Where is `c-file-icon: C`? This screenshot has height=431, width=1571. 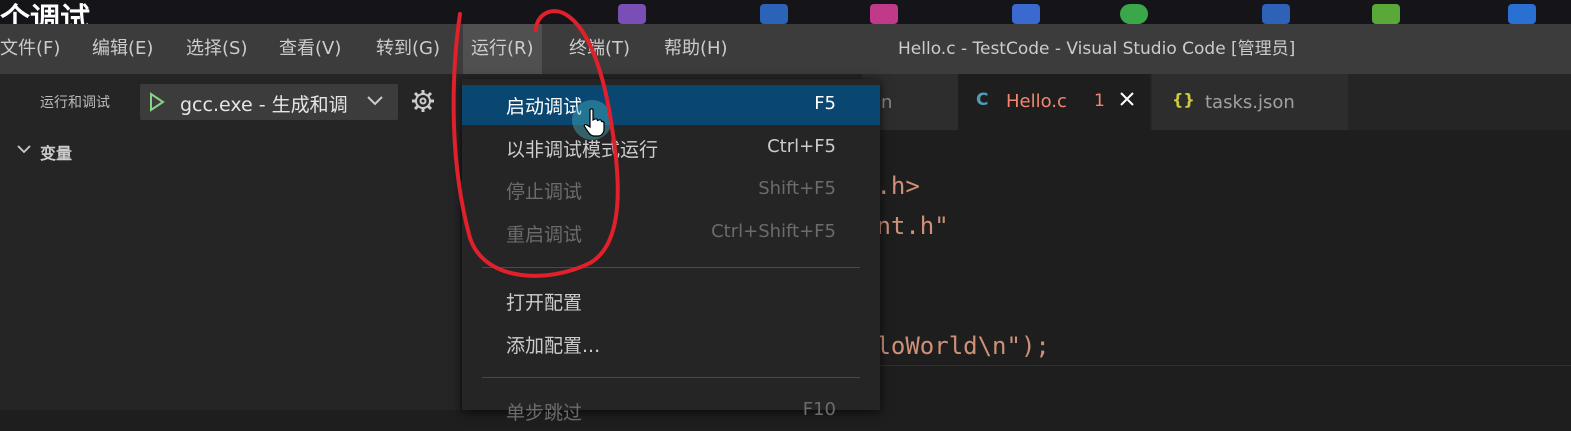 c-file-icon: C is located at coordinates (982, 100).